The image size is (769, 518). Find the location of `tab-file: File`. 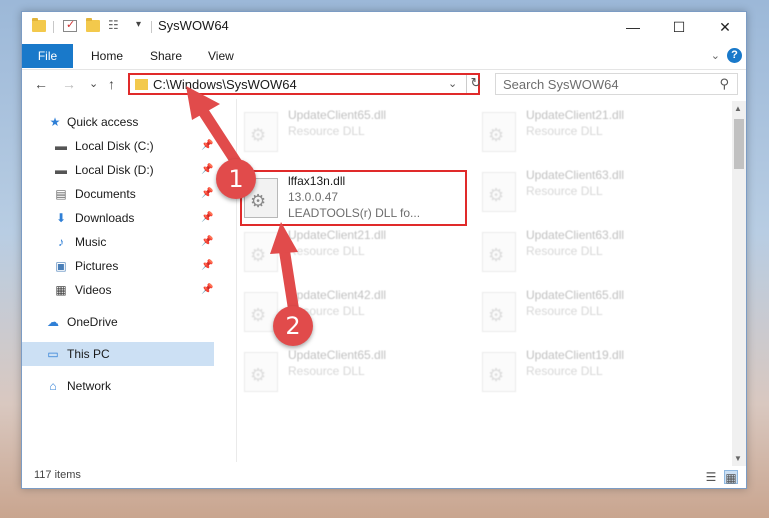

tab-file: File is located at coordinates (47, 56).